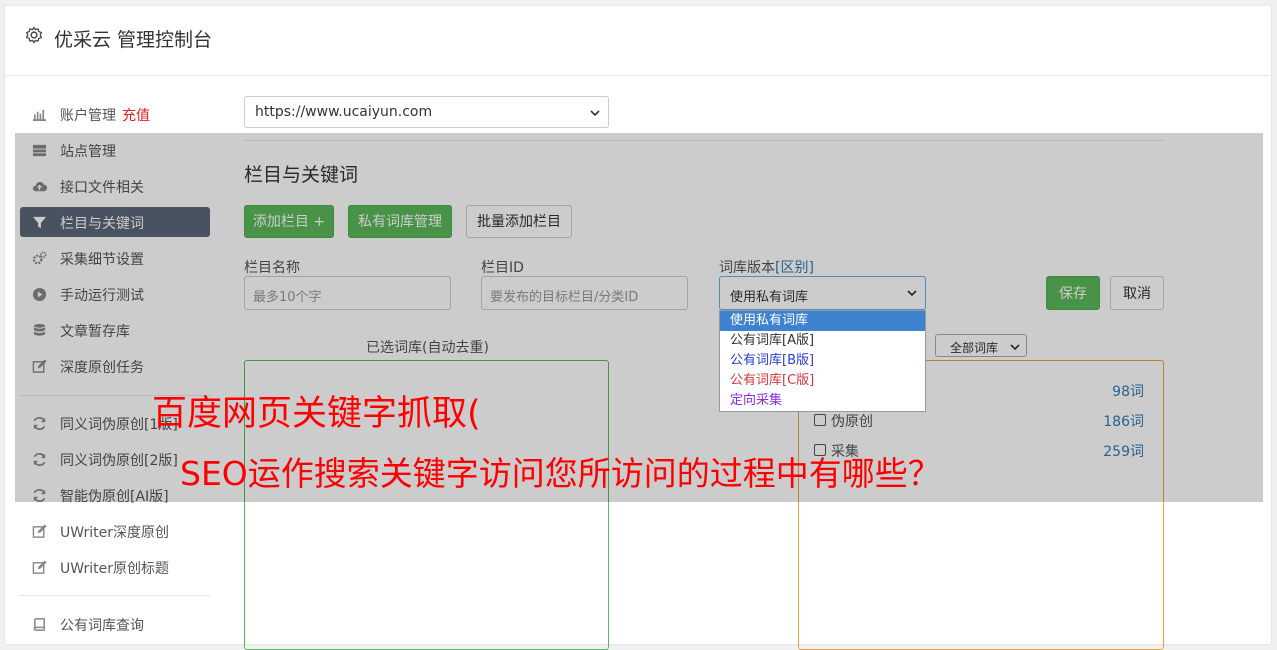  I want to click on site-select: https://www.ucaiyun.com, so click(426, 112).